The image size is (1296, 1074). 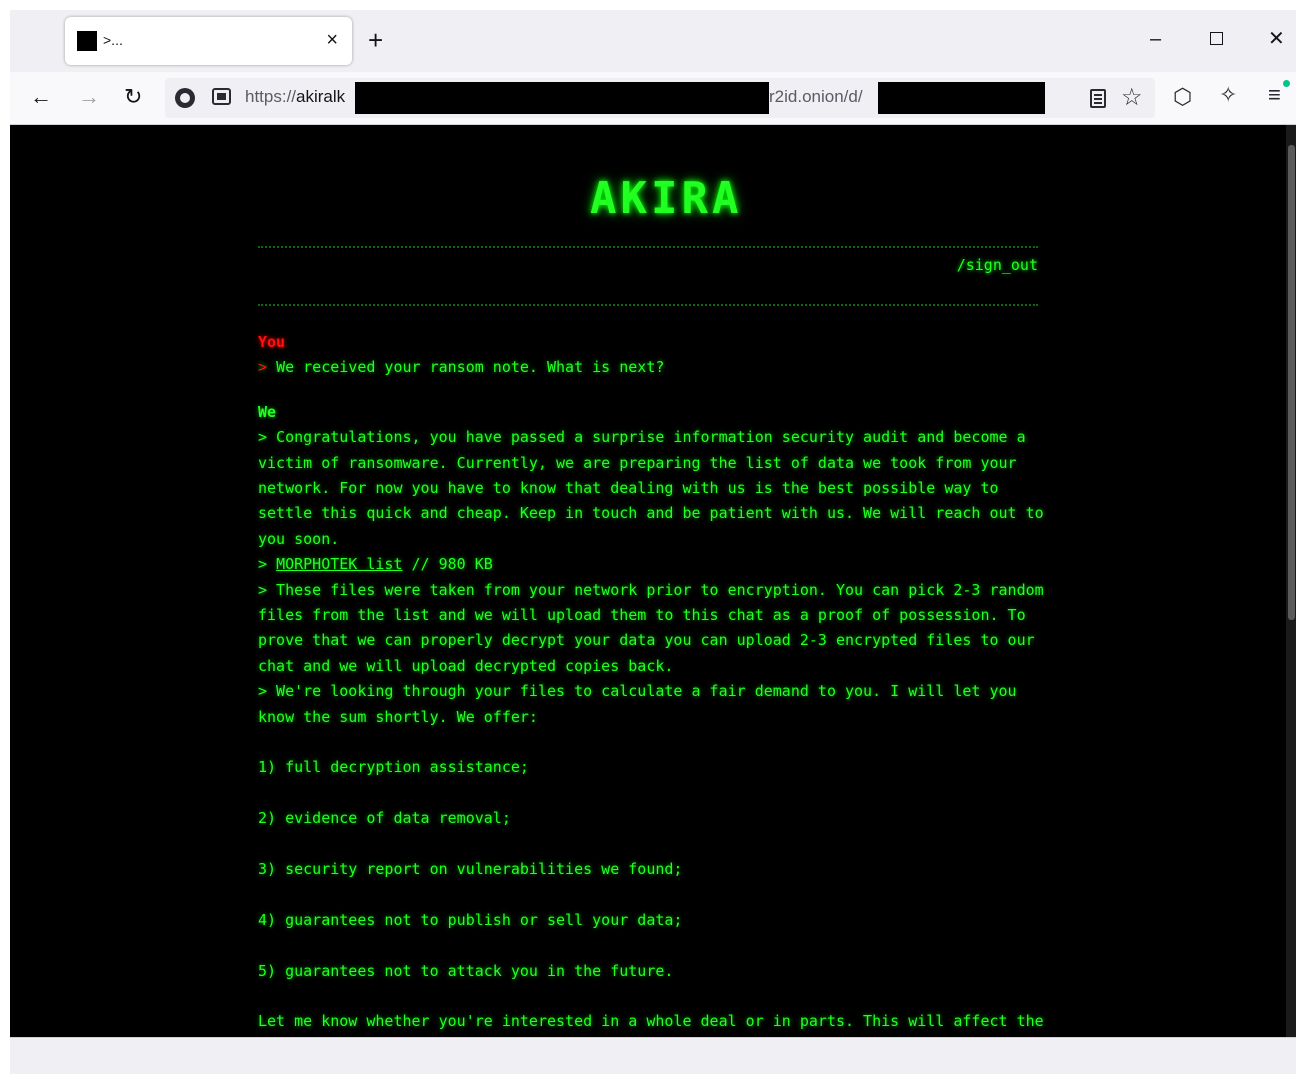 I want to click on new-identity-icon: ✧, so click(x=1228, y=95).